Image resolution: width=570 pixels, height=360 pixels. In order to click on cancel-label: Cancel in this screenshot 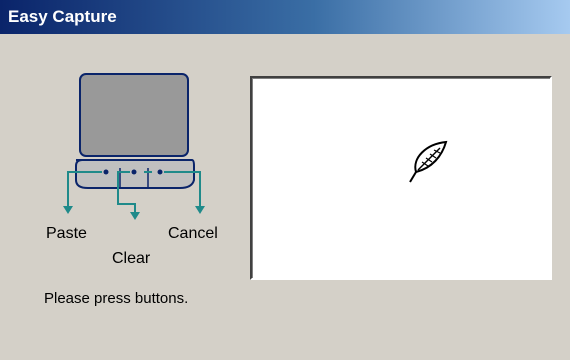, I will do `click(193, 233)`.